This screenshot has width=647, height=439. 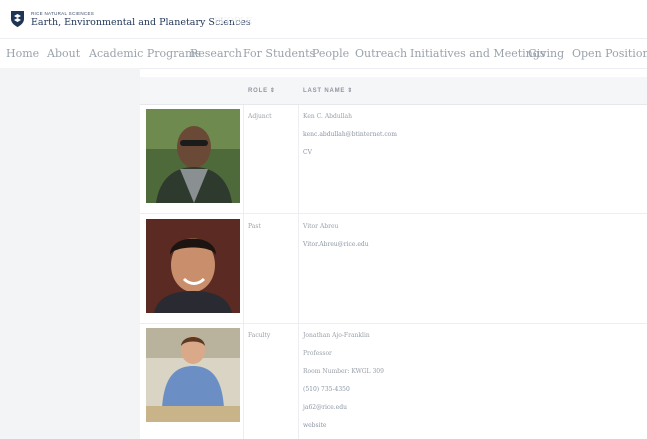 What do you see at coordinates (279, 53) in the screenshot?
I see `nav-item-for-students: For Students` at bounding box center [279, 53].